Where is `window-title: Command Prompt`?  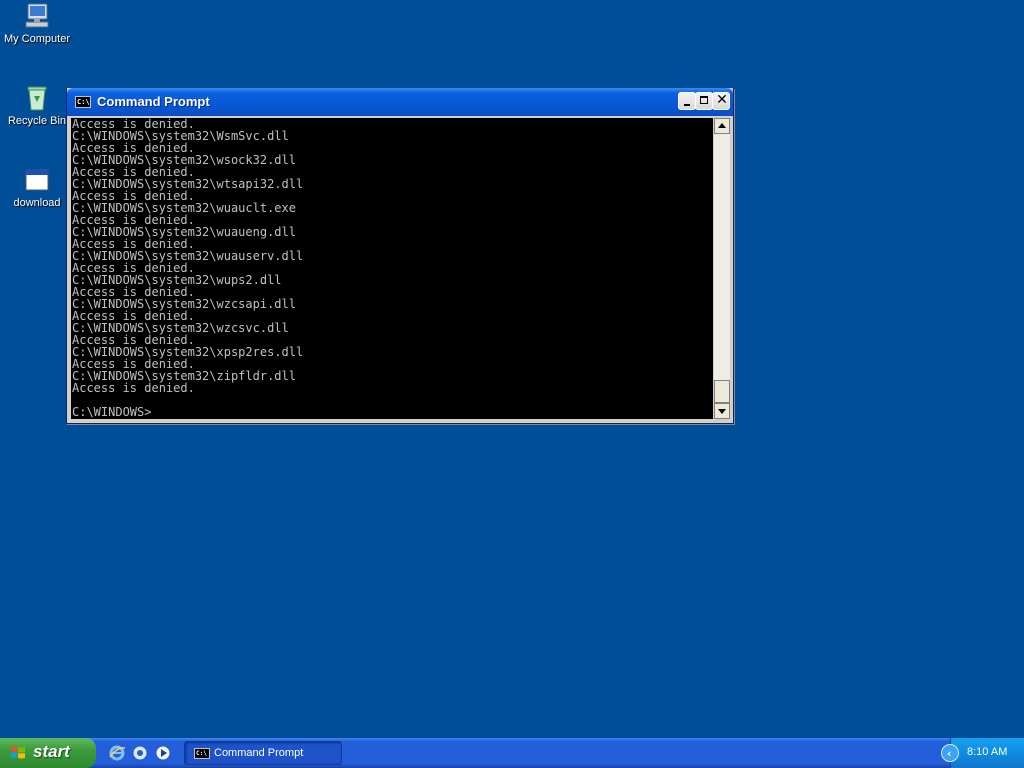 window-title: Command Prompt is located at coordinates (153, 101).